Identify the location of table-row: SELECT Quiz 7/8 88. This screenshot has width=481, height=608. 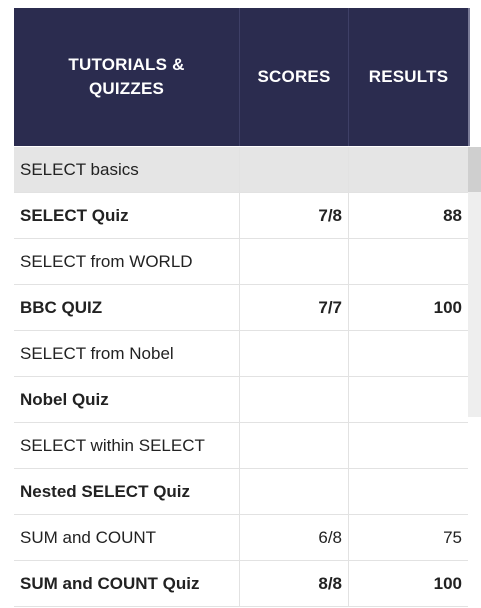
(241, 216).